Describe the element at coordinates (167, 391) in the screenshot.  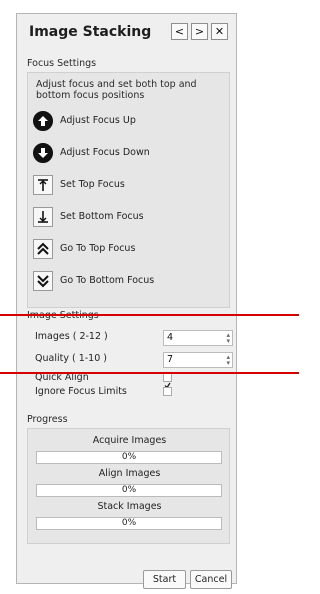
I see `ignore-focus-limits-checkbox` at that location.